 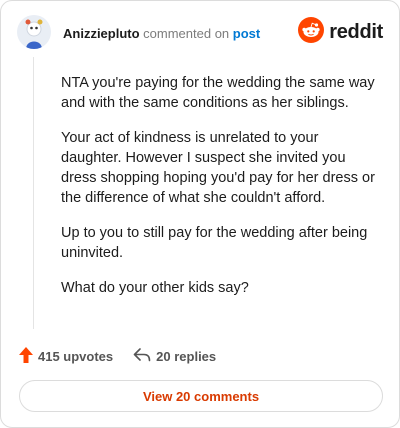 I want to click on view-comments-button: View 20 comments, so click(x=201, y=396).